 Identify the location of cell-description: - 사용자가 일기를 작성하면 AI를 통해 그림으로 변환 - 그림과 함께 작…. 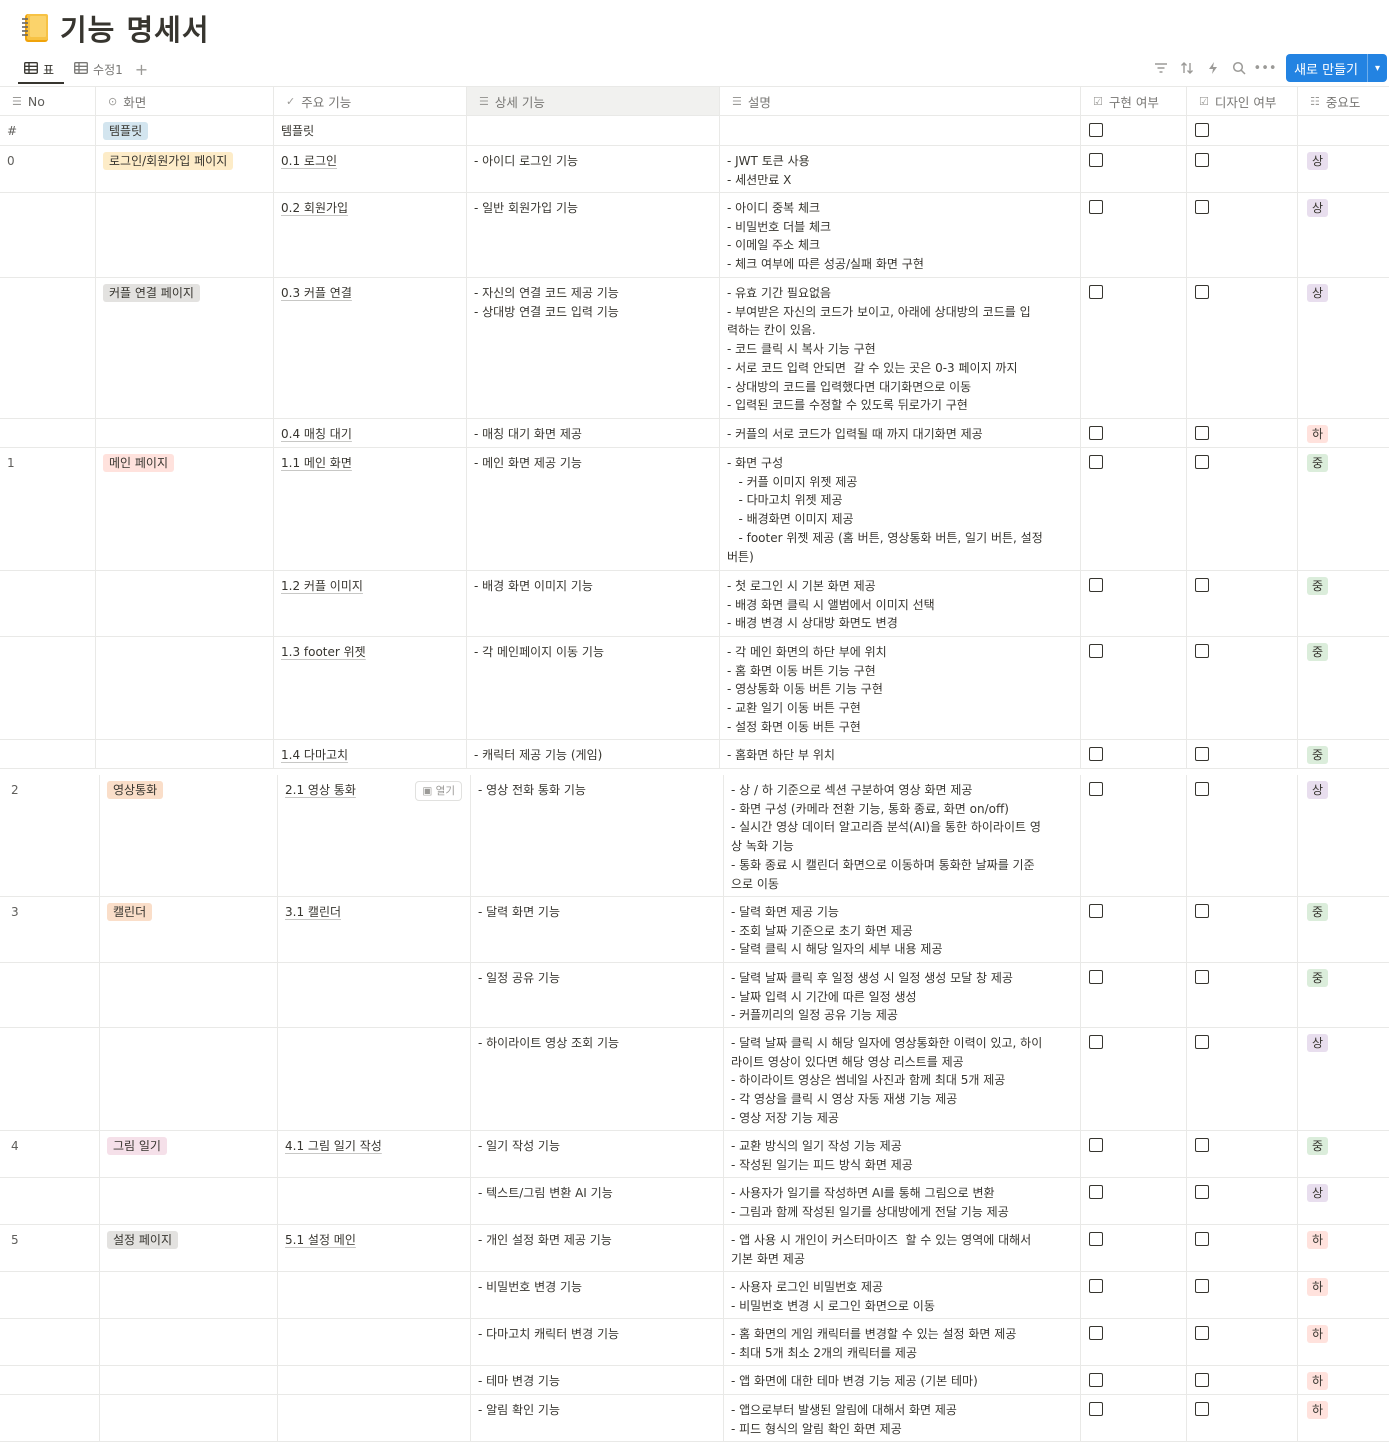
(902, 1201).